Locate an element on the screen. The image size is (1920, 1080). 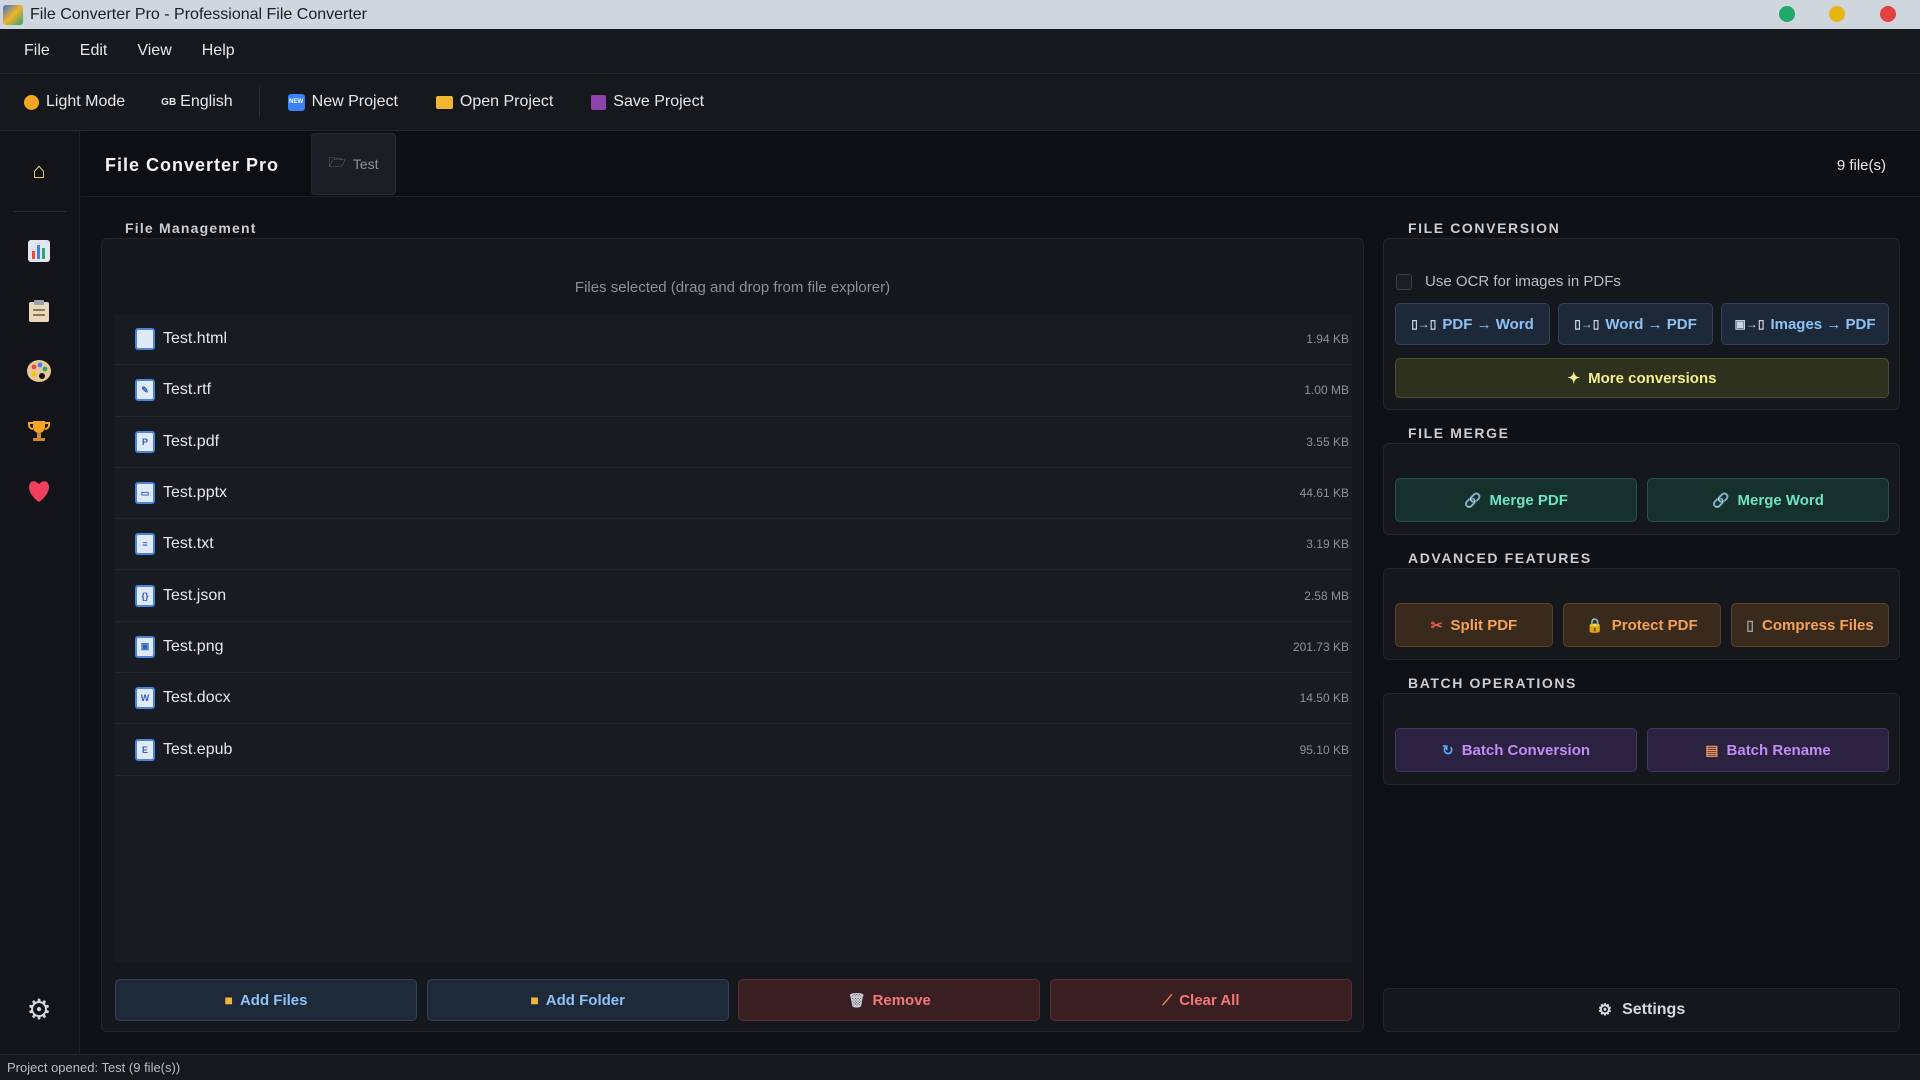
scissors-icon: ✂ is located at coordinates (1436, 624).